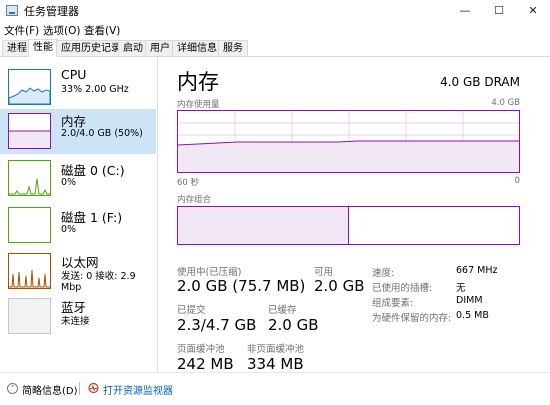  What do you see at coordinates (194, 200) in the screenshot?
I see `composition-label: 内存组合` at bounding box center [194, 200].